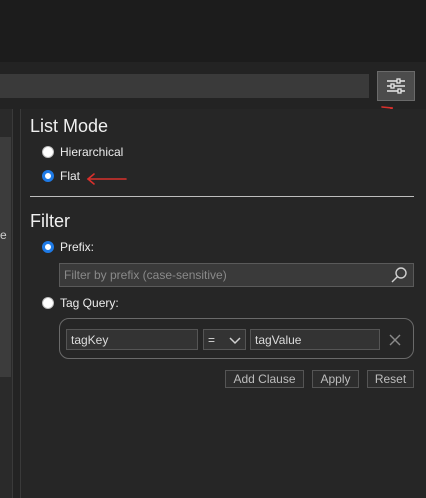 The image size is (426, 498). What do you see at coordinates (222, 196) in the screenshot?
I see `section-divider` at bounding box center [222, 196].